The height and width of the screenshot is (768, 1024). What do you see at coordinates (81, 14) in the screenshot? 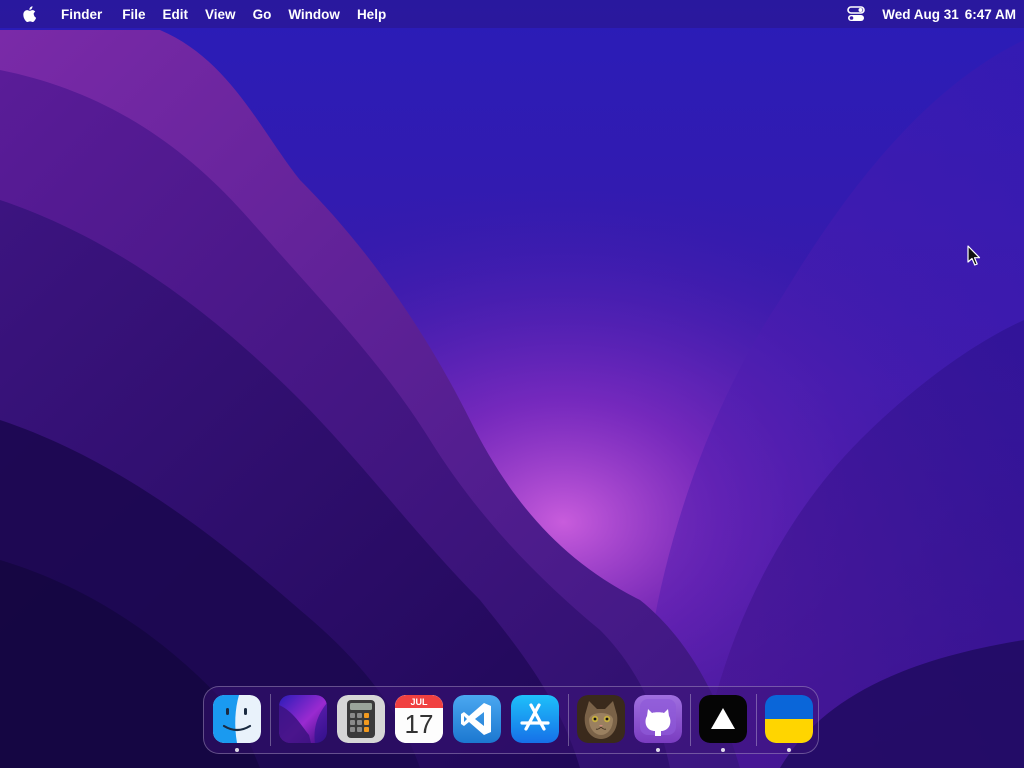
I see `menu-app-name: Finder` at bounding box center [81, 14].